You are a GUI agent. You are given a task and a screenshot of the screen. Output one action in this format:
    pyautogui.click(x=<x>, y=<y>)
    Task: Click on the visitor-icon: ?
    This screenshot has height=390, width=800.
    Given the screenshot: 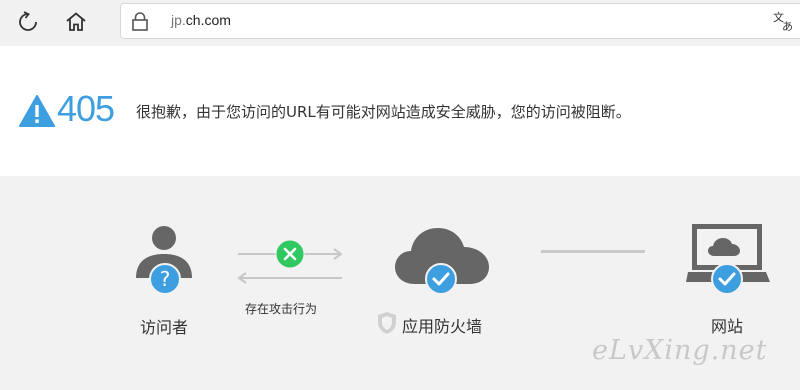 What is the action you would take?
    pyautogui.click(x=164, y=260)
    